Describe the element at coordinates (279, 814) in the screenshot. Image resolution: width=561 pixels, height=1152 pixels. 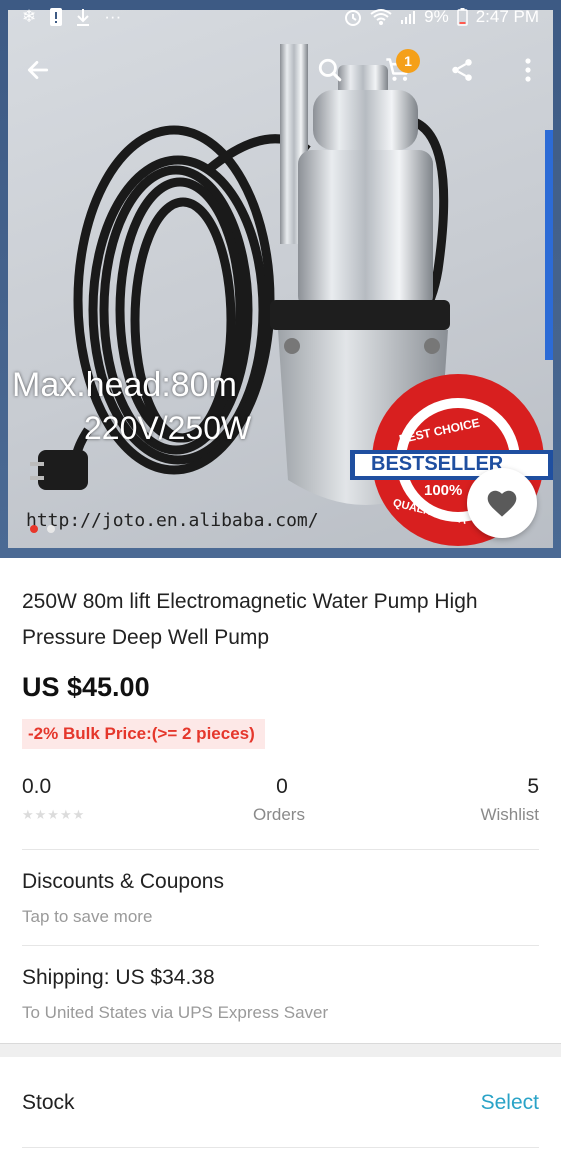
I see `orders-label: Orders` at that location.